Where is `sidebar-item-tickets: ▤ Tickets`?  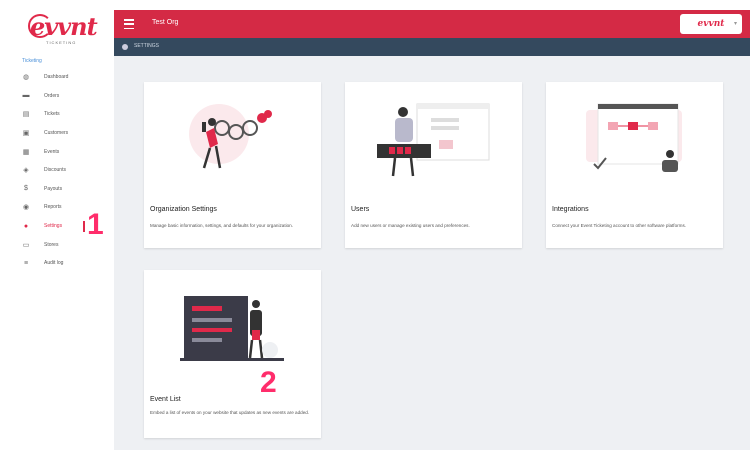
sidebar-item-tickets: ▤ Tickets is located at coordinates (56, 114).